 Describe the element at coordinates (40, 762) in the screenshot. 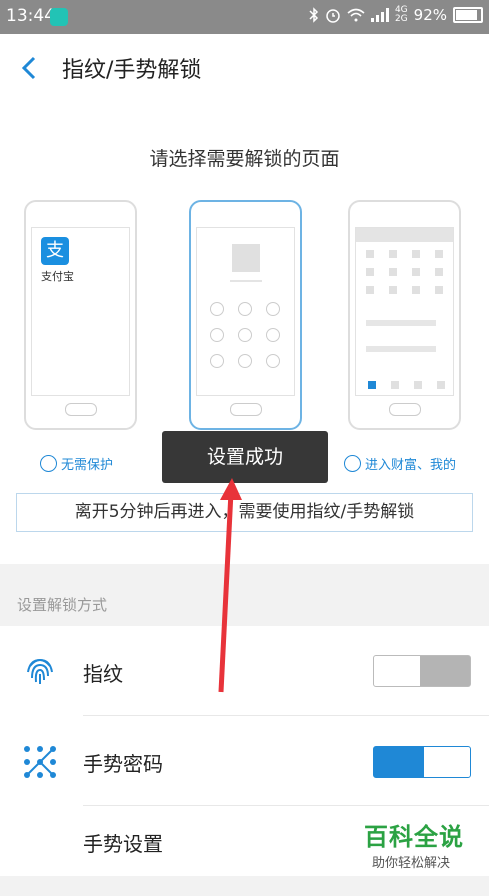

I see `gesture-pattern-icon` at that location.